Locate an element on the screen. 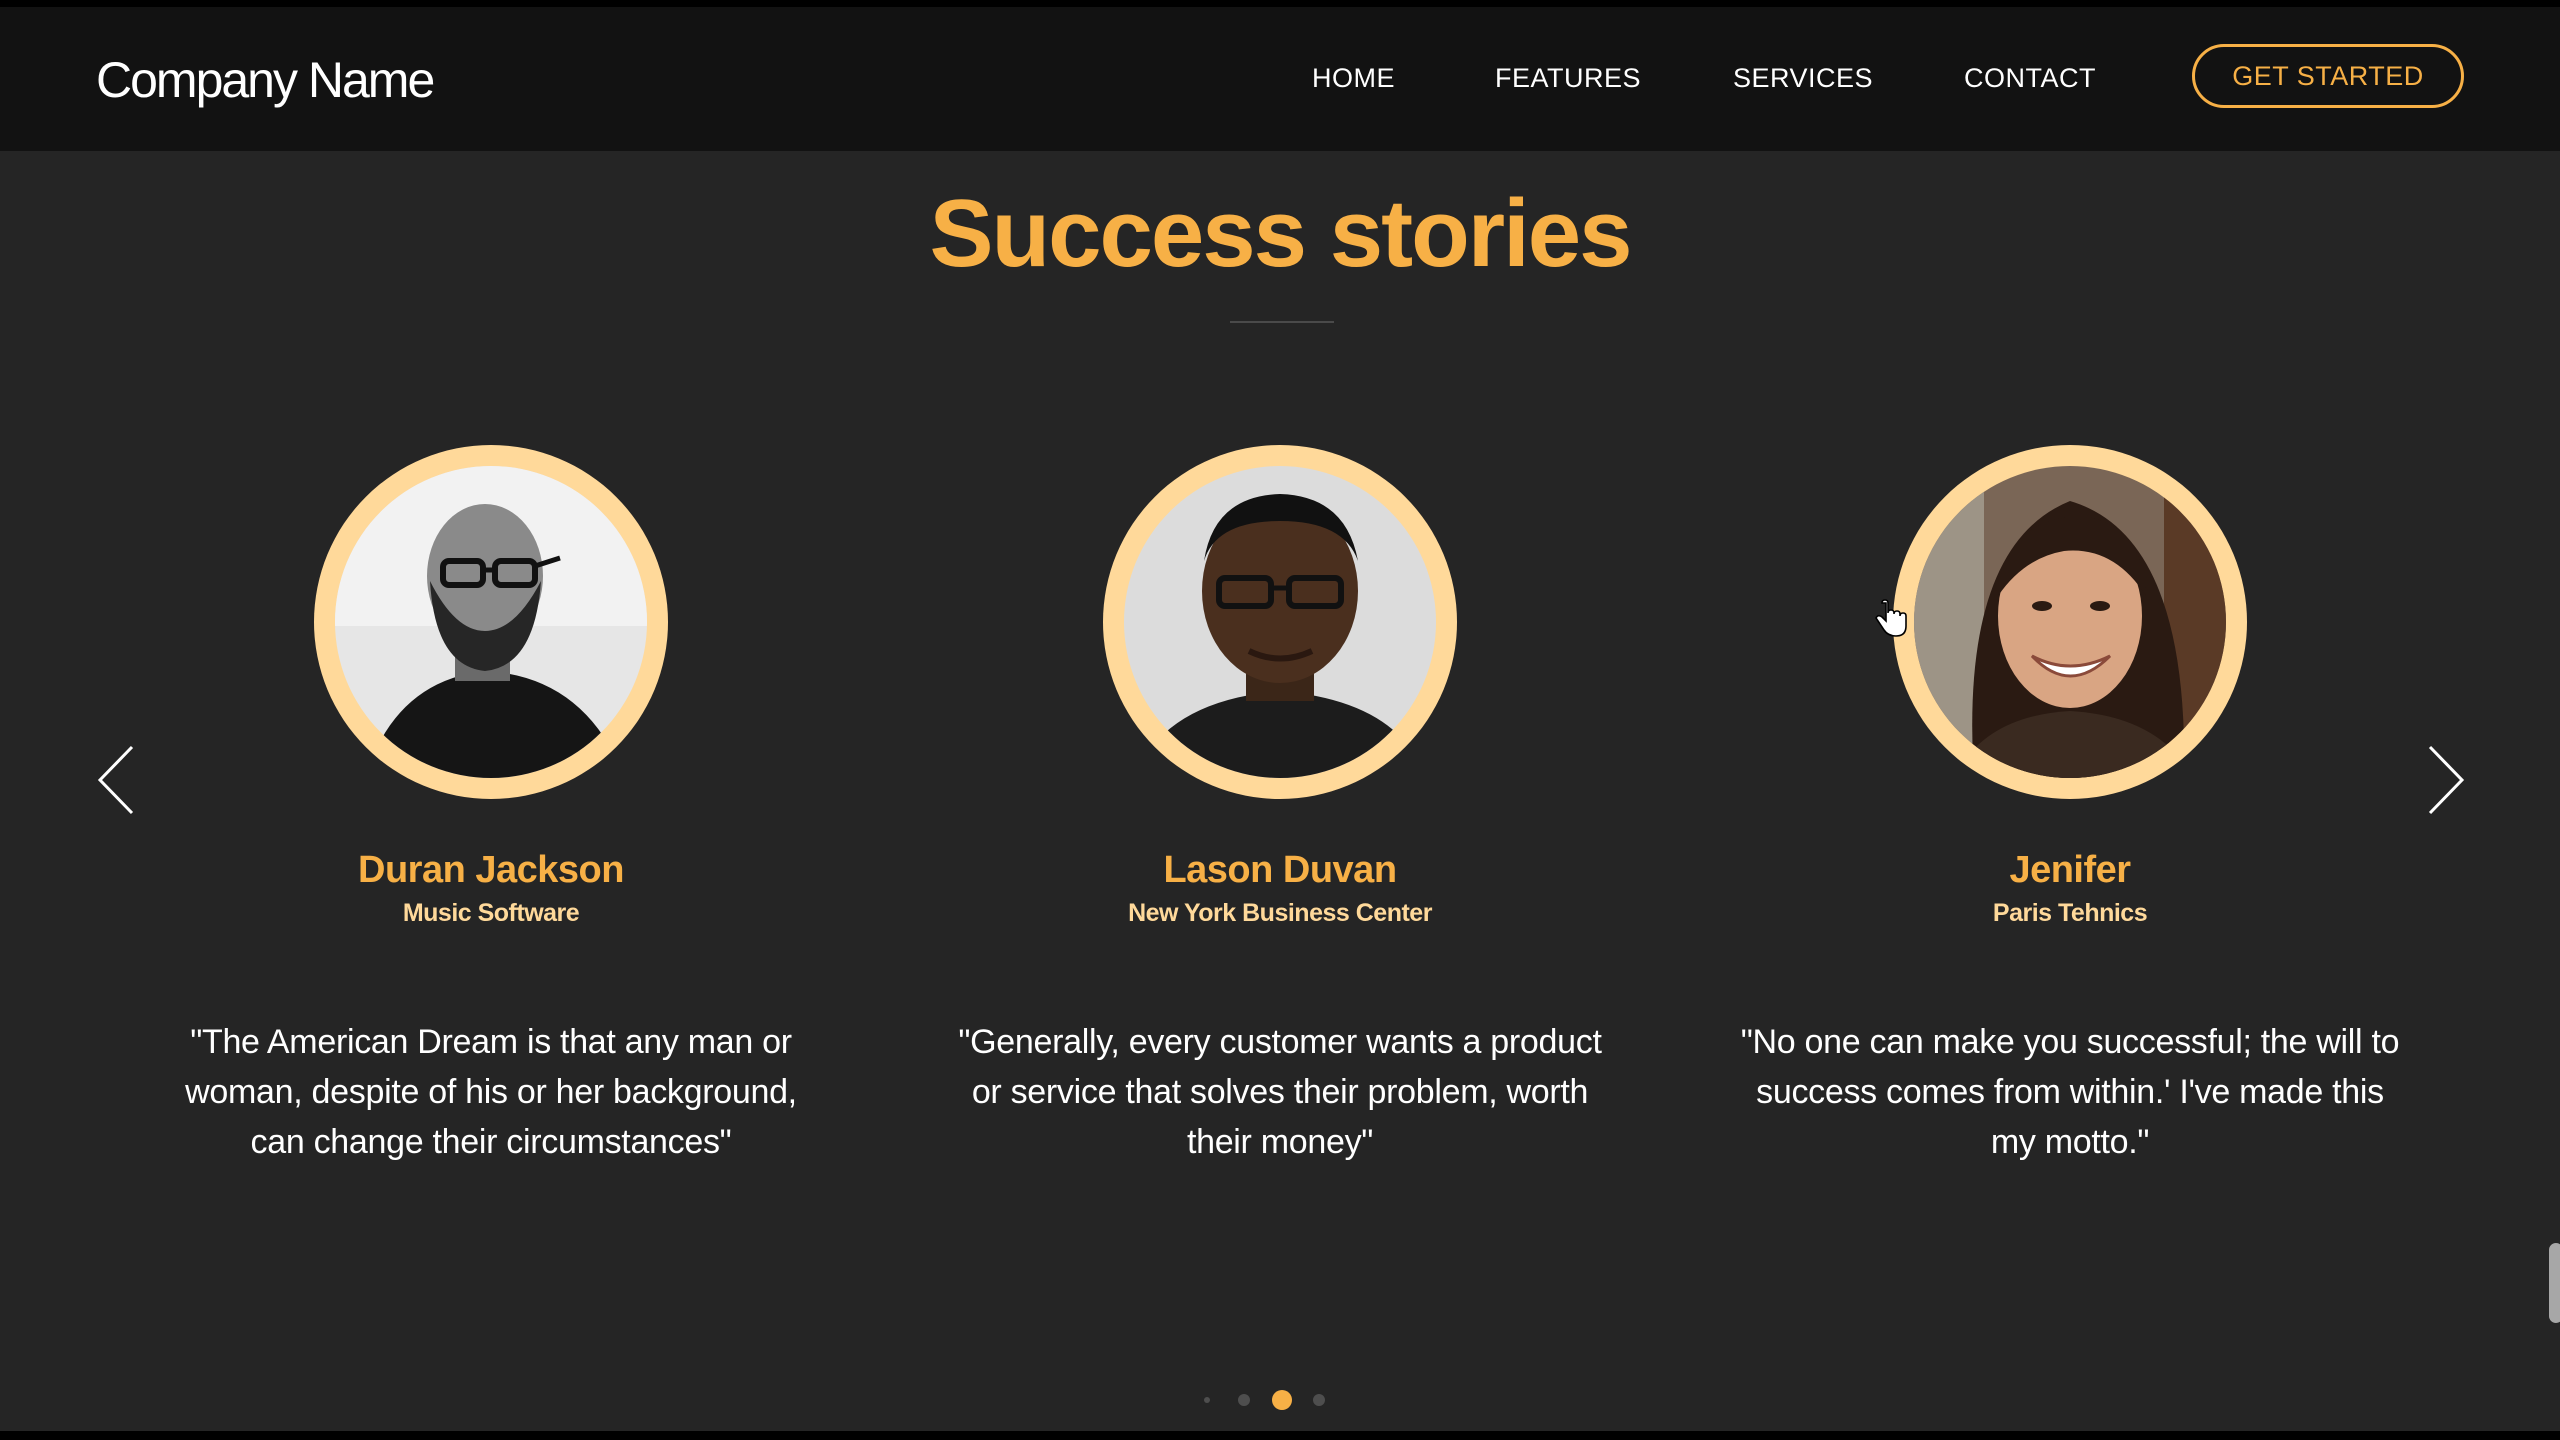 The width and height of the screenshot is (2560, 1440). person-company: Paris Tehnics is located at coordinates (2070, 913).